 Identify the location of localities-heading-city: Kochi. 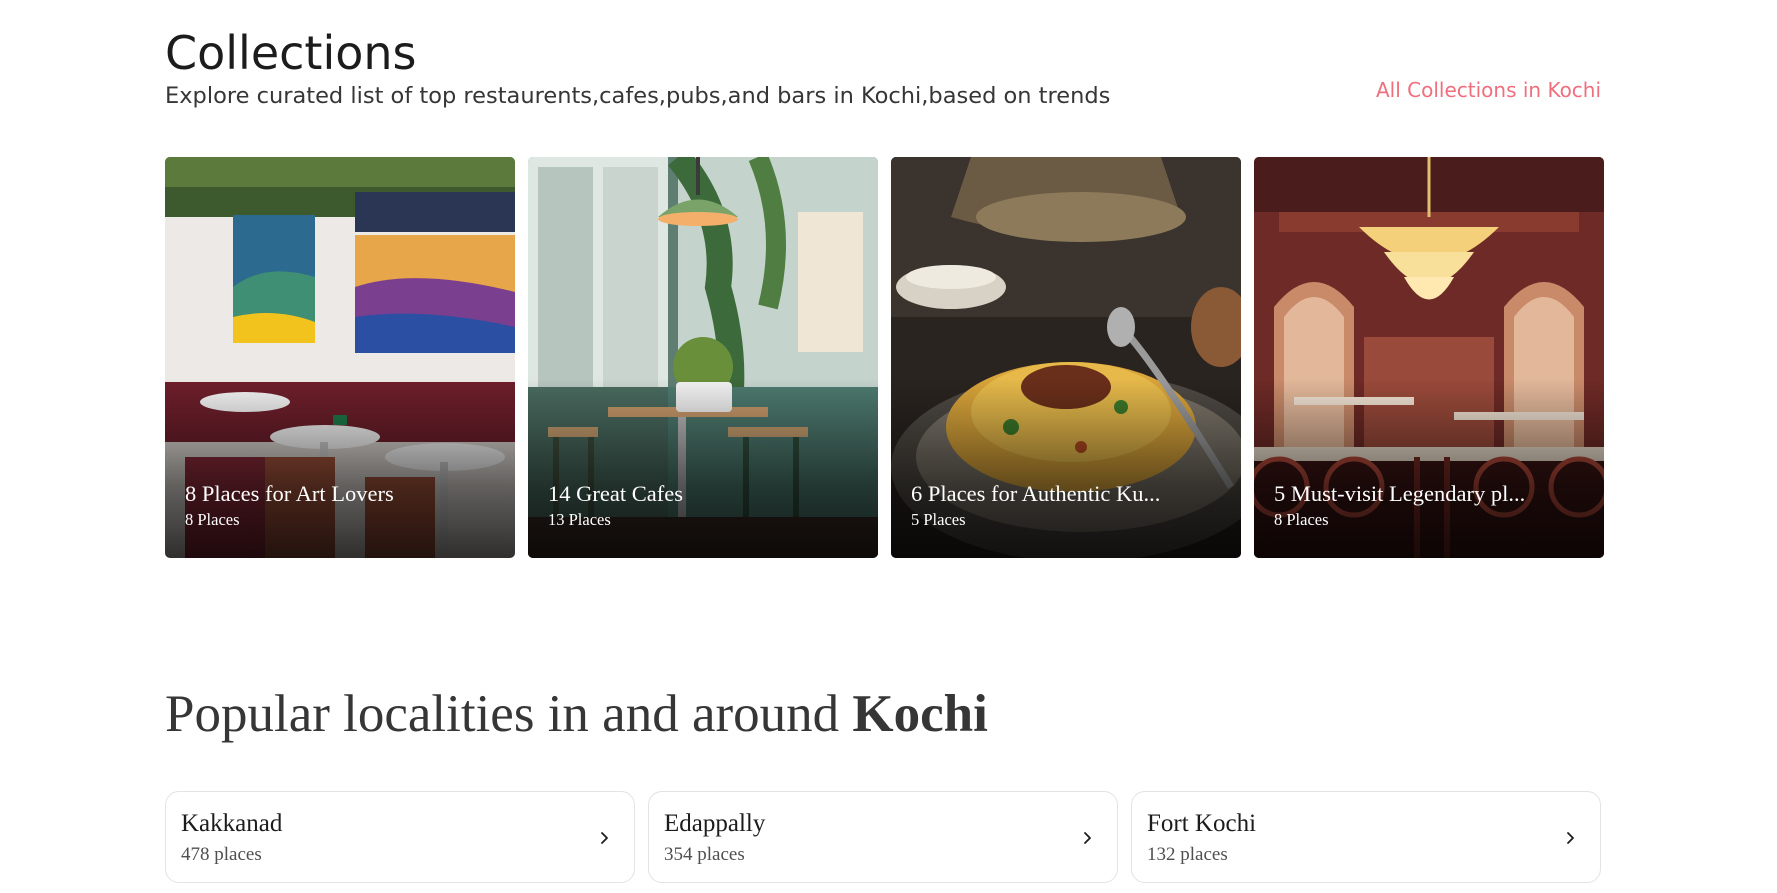
(920, 714).